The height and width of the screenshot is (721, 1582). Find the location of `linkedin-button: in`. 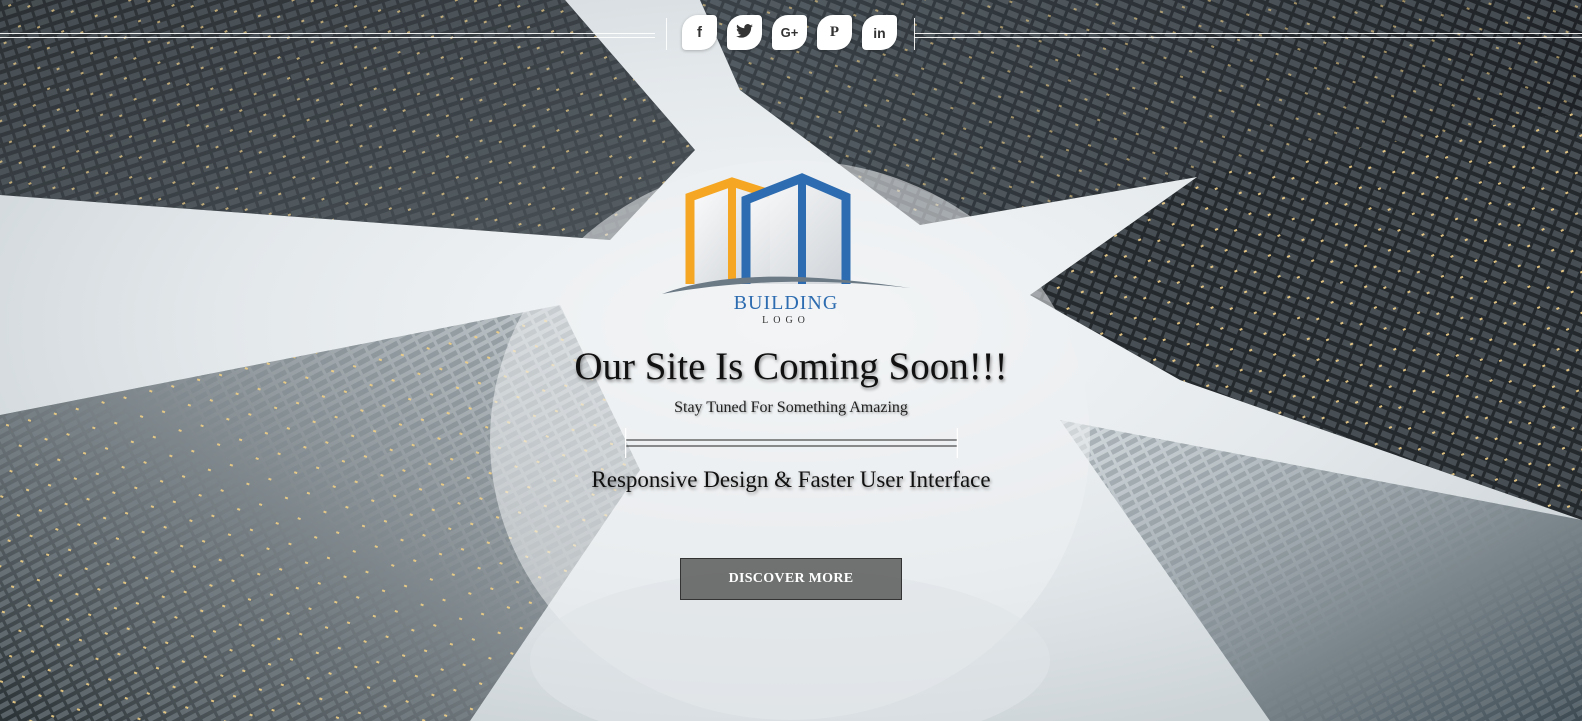

linkedin-button: in is located at coordinates (879, 32).